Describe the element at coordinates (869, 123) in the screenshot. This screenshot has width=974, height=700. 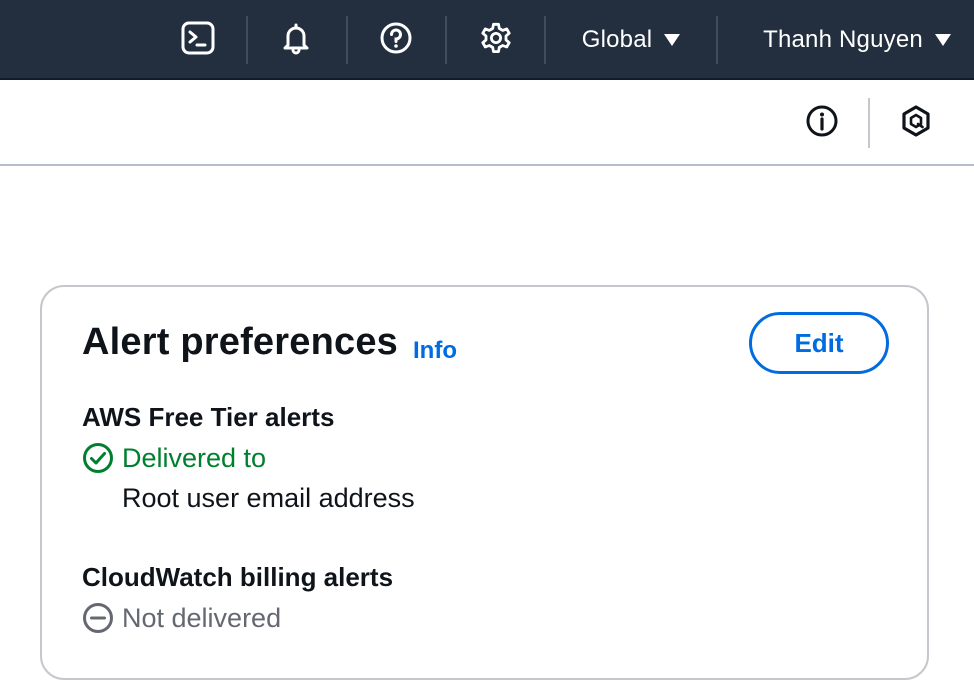
I see `toolbar-divider` at that location.